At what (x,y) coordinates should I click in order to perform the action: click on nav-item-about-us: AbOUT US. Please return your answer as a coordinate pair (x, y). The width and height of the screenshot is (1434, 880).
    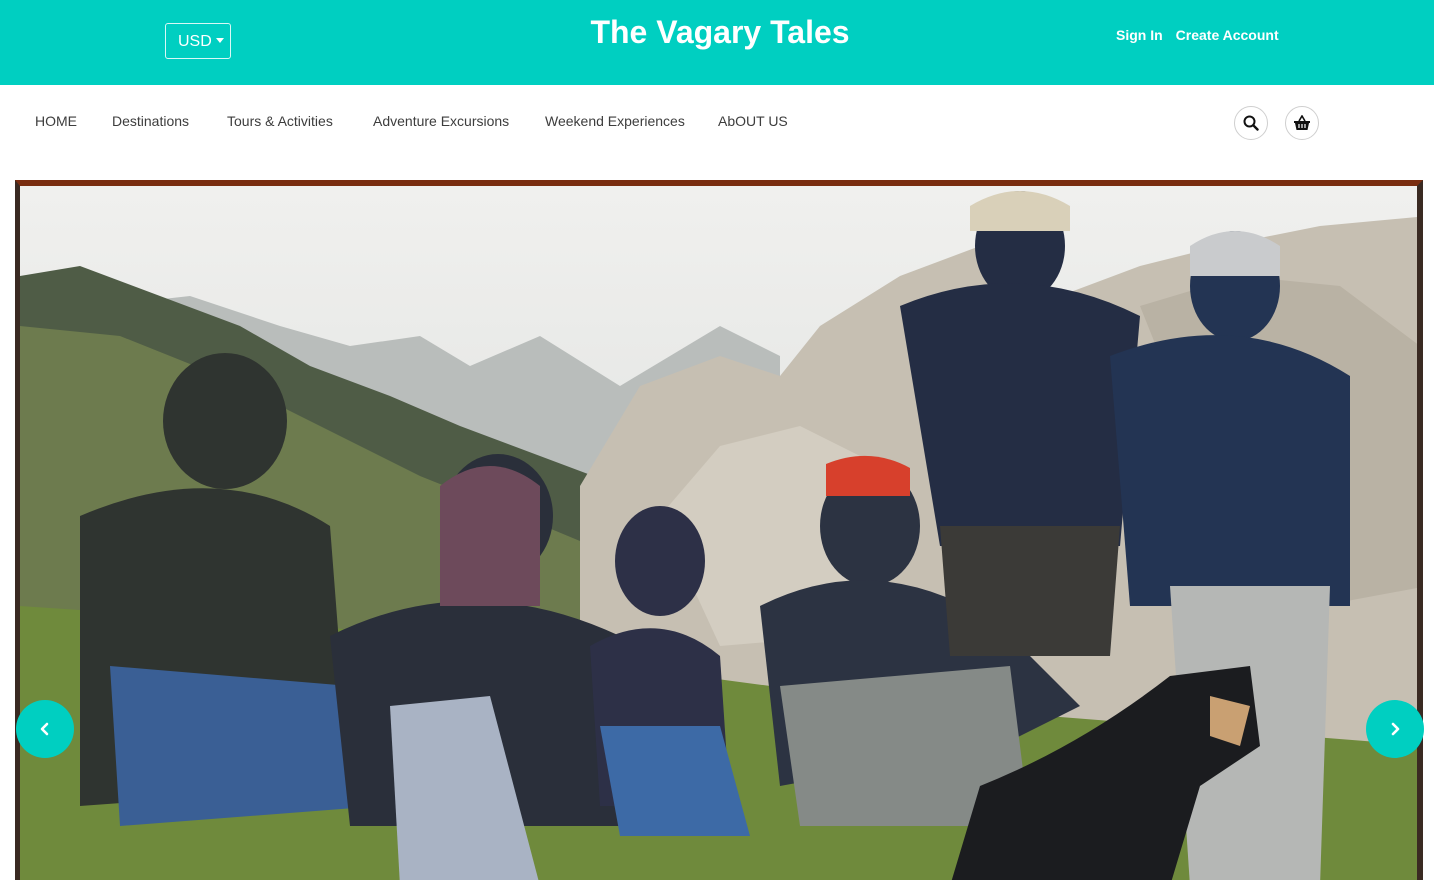
    Looking at the image, I should click on (753, 121).